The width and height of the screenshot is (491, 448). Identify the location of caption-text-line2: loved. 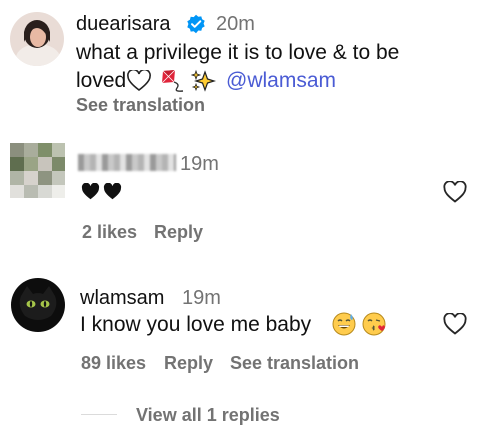
(101, 80).